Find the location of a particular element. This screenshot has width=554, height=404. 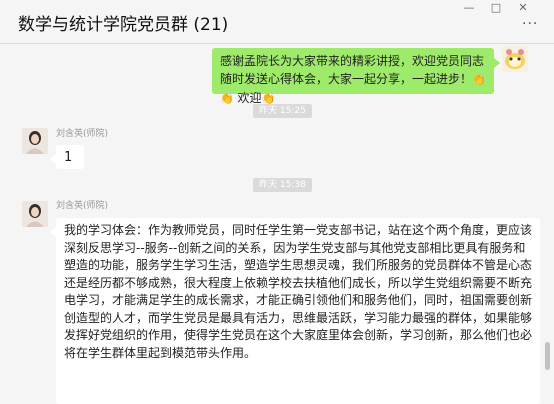

timestamp: 昨天 15:38 is located at coordinates (282, 185).